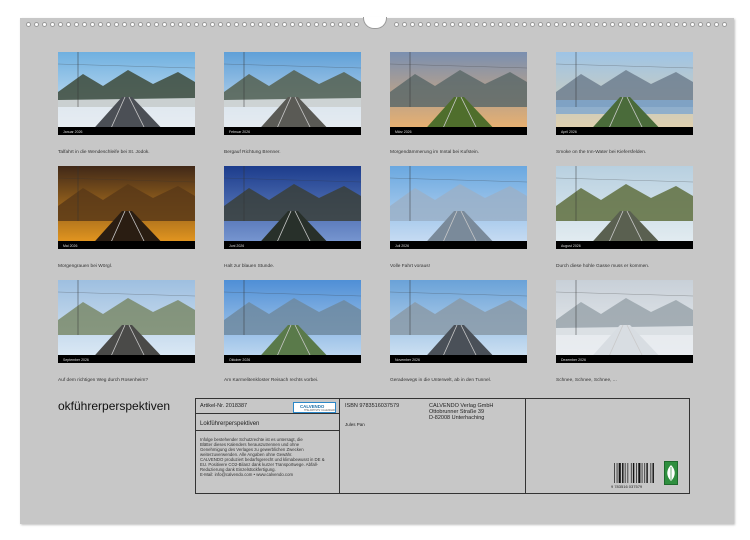  I want to click on month-photo-thumbnail: Dezember 2026, so click(624, 321).